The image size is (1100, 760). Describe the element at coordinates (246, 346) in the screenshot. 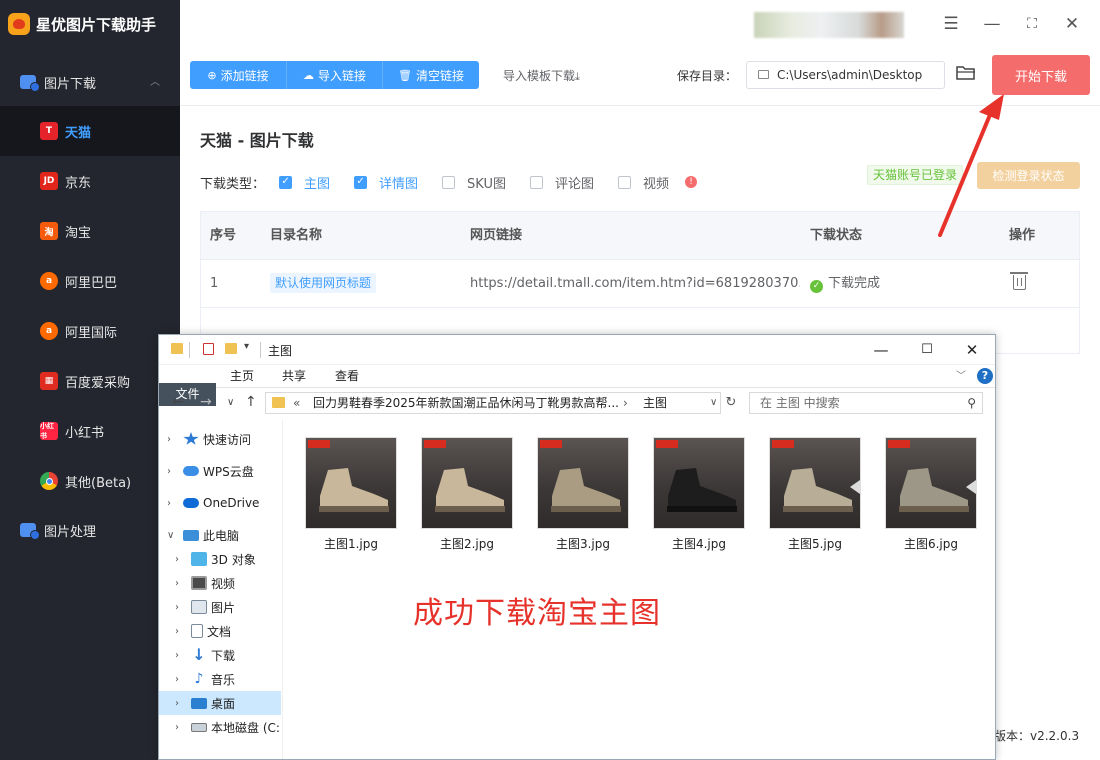

I see `quick-access-dropdown-icon: ▾` at that location.